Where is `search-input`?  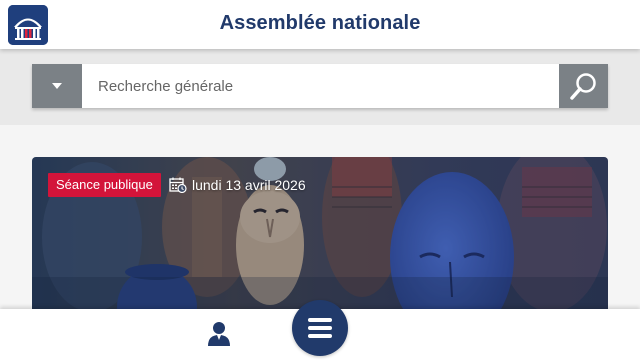 search-input is located at coordinates (320, 86).